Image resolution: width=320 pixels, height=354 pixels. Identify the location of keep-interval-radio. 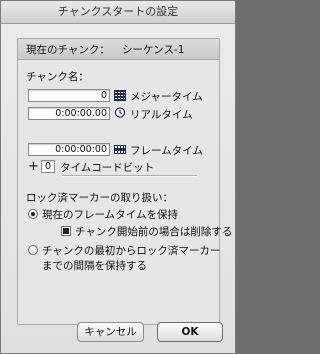
(33, 250).